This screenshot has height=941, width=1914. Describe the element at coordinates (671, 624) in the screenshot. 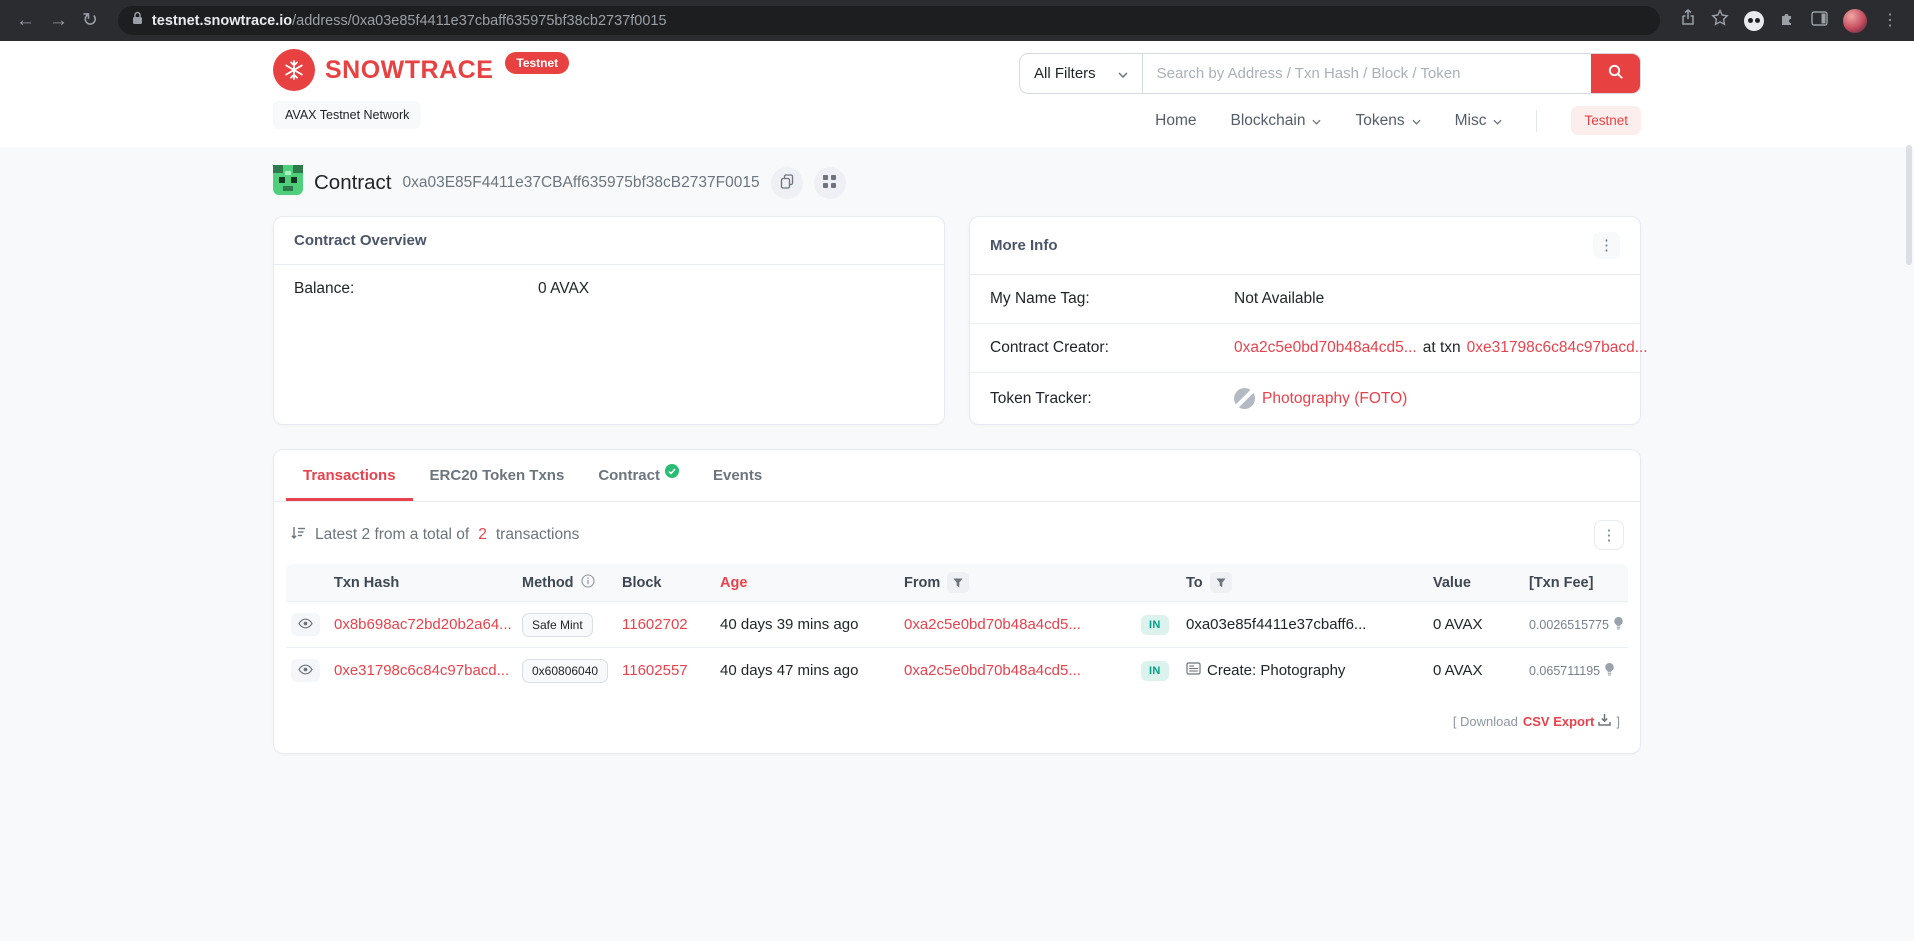

I see `block-link: 11602702` at that location.